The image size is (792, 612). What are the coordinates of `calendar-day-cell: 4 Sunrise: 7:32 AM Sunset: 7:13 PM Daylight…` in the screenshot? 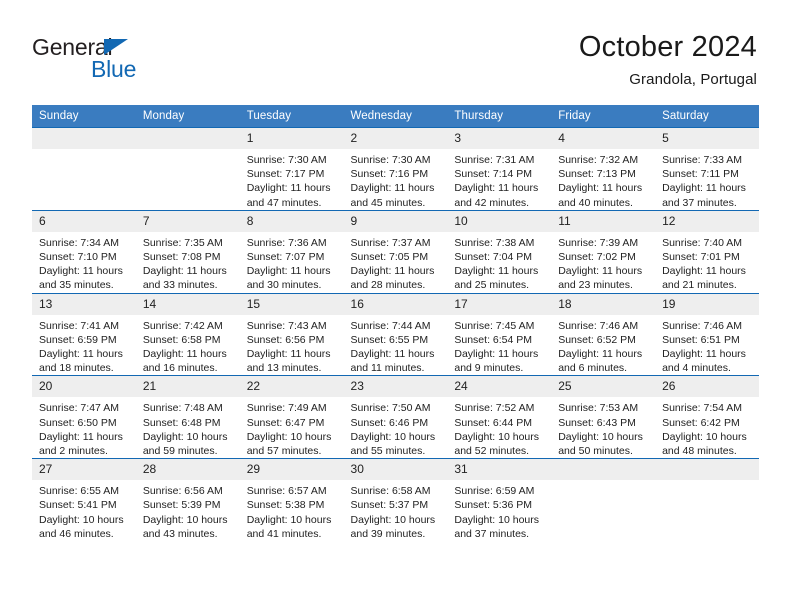 It's located at (603, 169).